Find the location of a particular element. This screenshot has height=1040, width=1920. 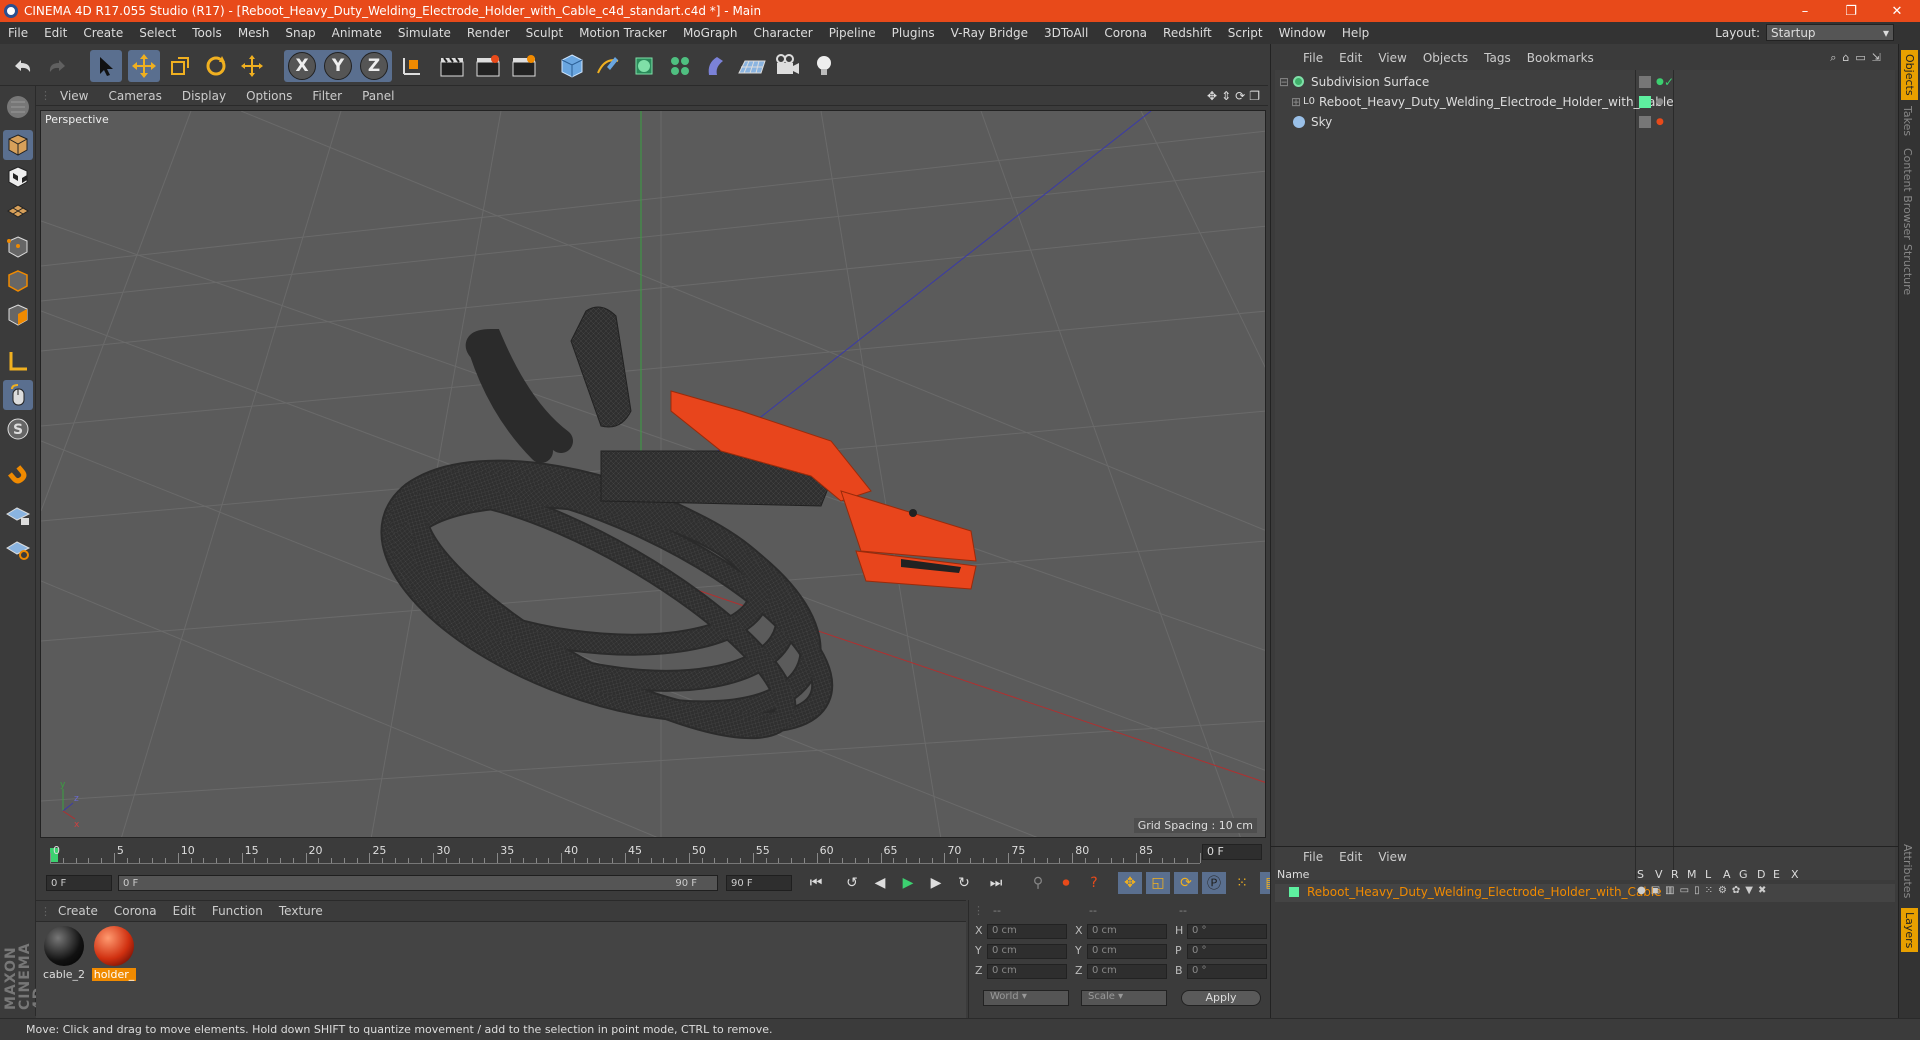

menu-redshift: Redshift is located at coordinates (1187, 33).